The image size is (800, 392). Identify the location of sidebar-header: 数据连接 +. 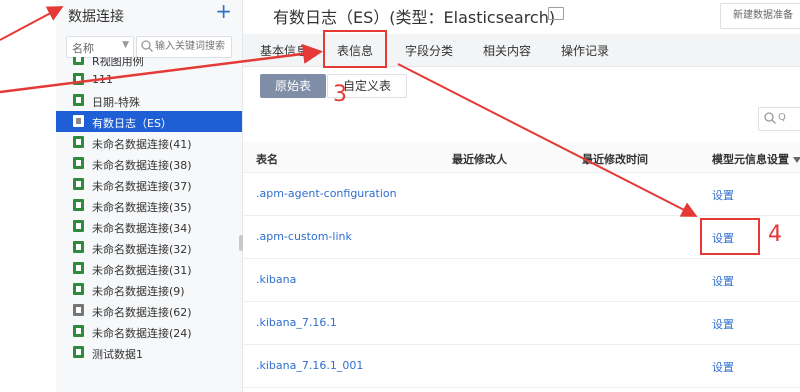
(151, 13).